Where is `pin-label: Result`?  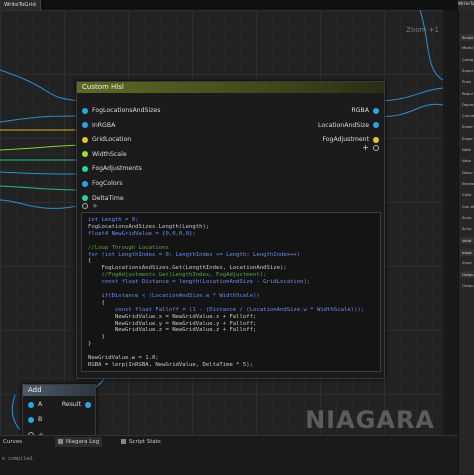 pin-label: Result is located at coordinates (71, 404).